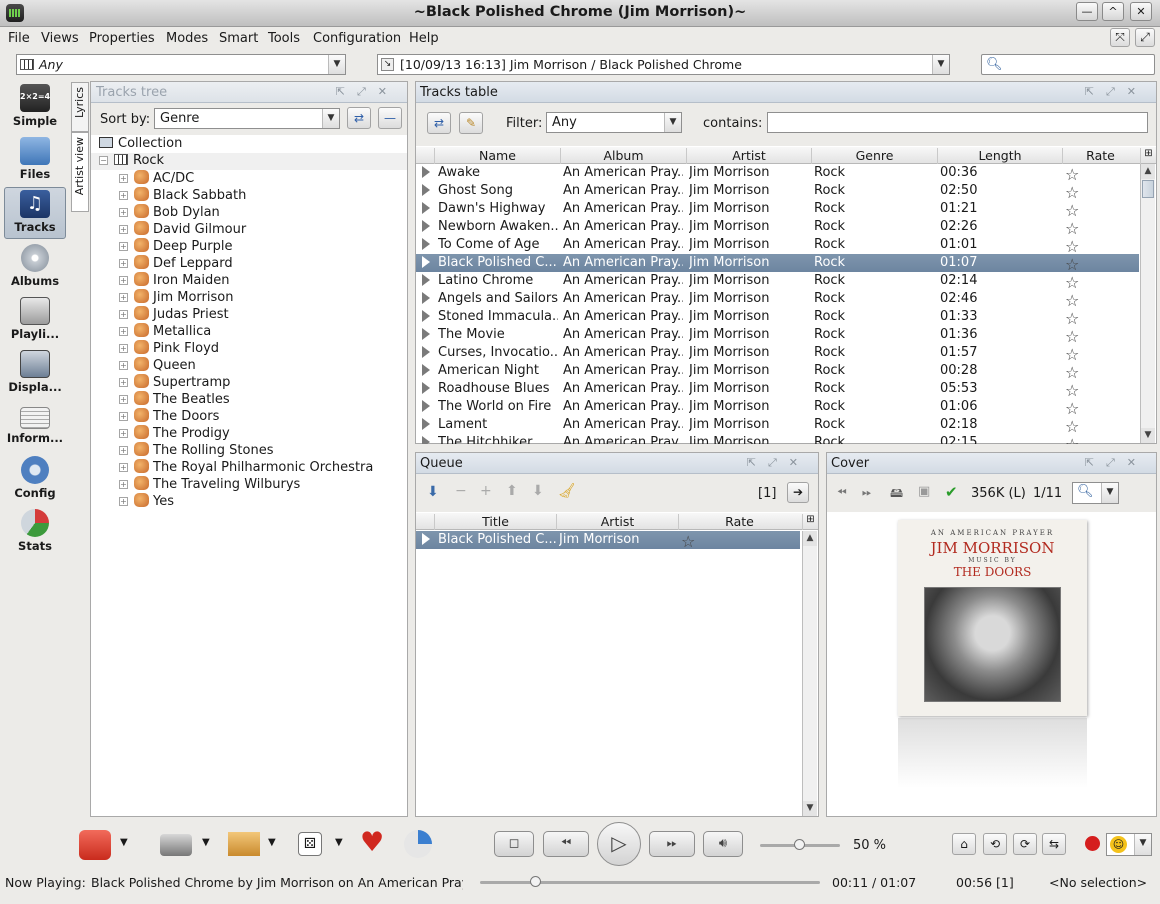 The height and width of the screenshot is (904, 1160). What do you see at coordinates (174, 314) in the screenshot?
I see `tree-artist: + Judas Priest` at bounding box center [174, 314].